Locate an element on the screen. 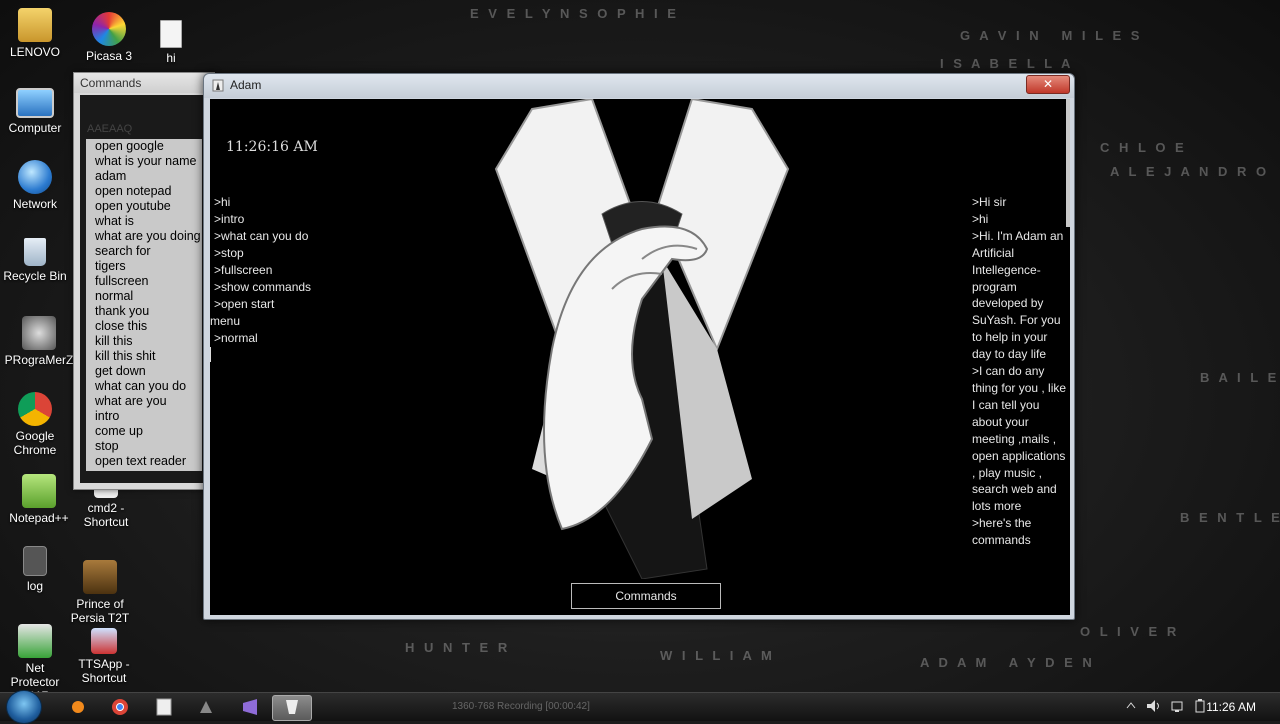  command-item: tigers is located at coordinates (144, 266).